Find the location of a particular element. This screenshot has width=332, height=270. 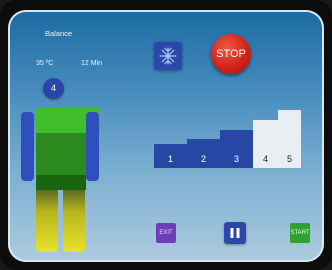

program-name: Balance is located at coordinates (59, 33).